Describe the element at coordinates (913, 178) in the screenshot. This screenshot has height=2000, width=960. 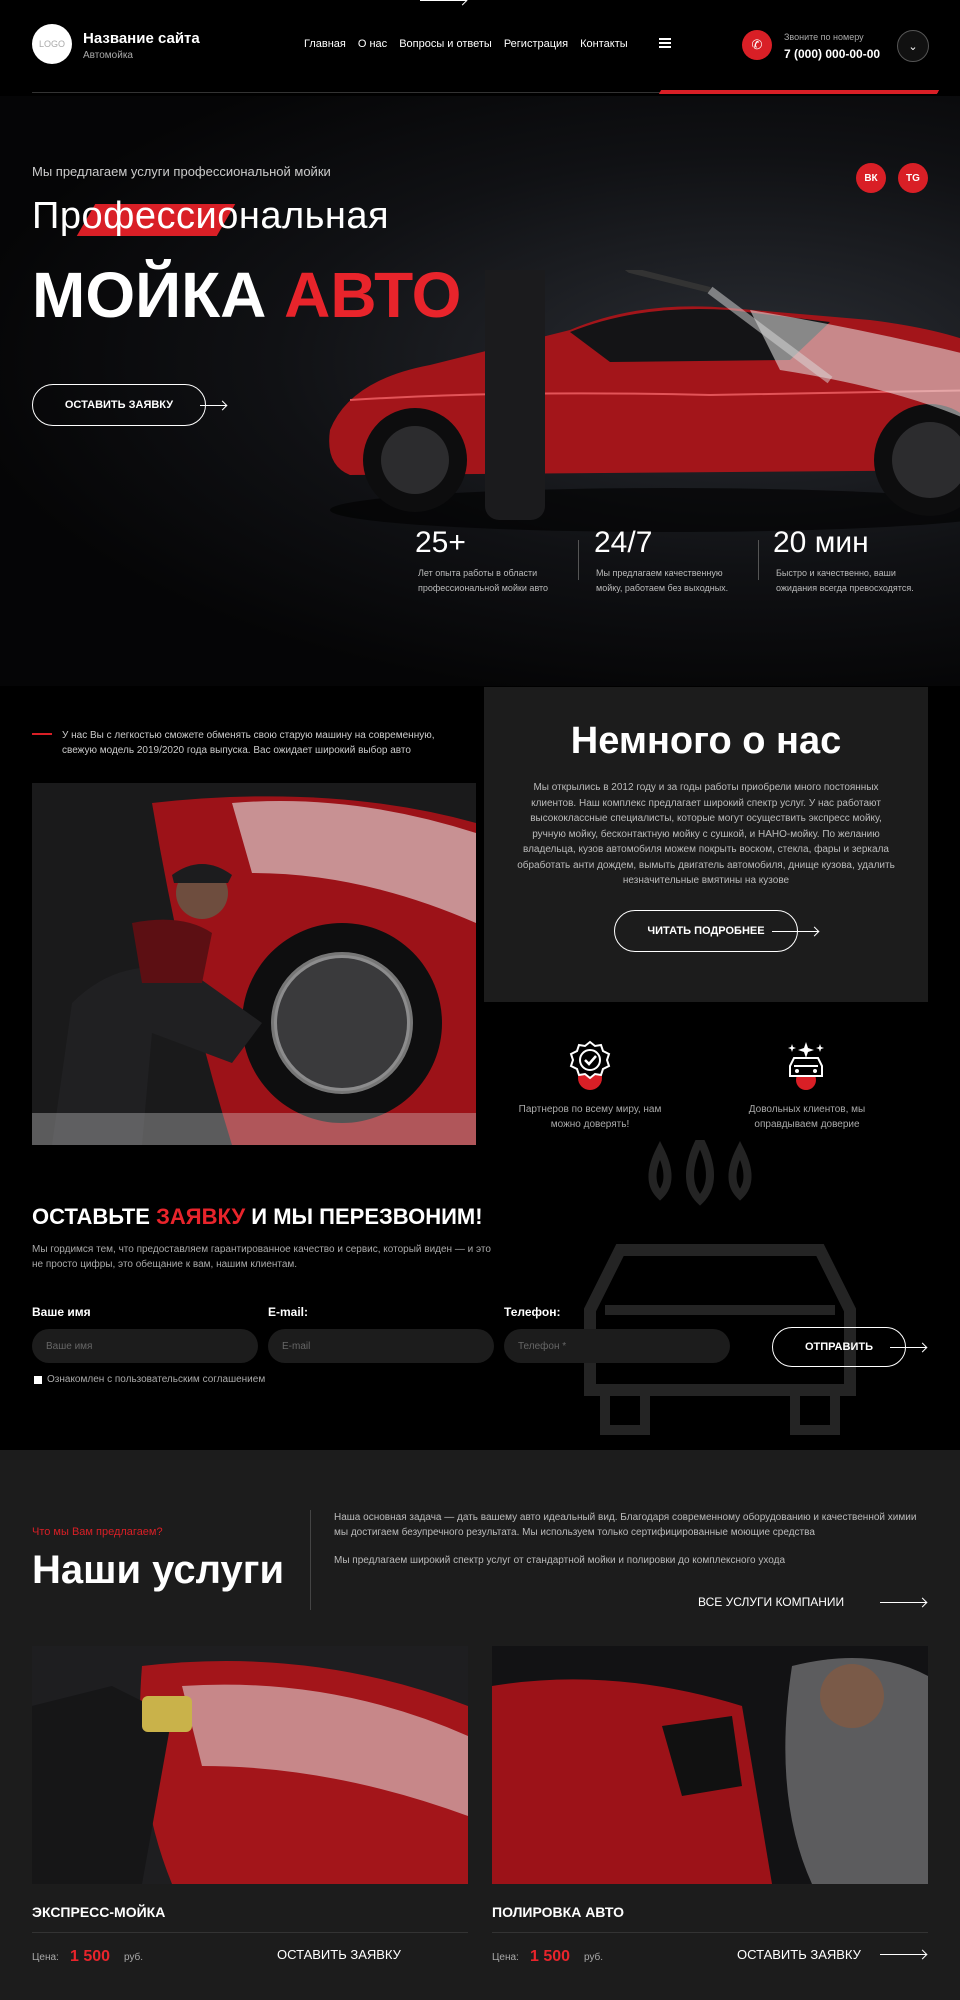
I see `telegram-icon: TG` at that location.